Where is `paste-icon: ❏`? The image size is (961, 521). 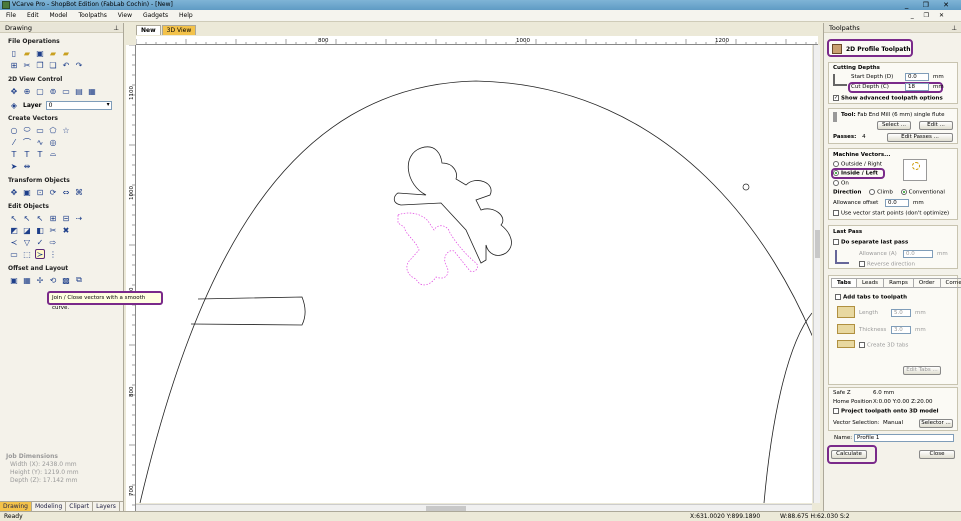 paste-icon: ❏ is located at coordinates (53, 65).